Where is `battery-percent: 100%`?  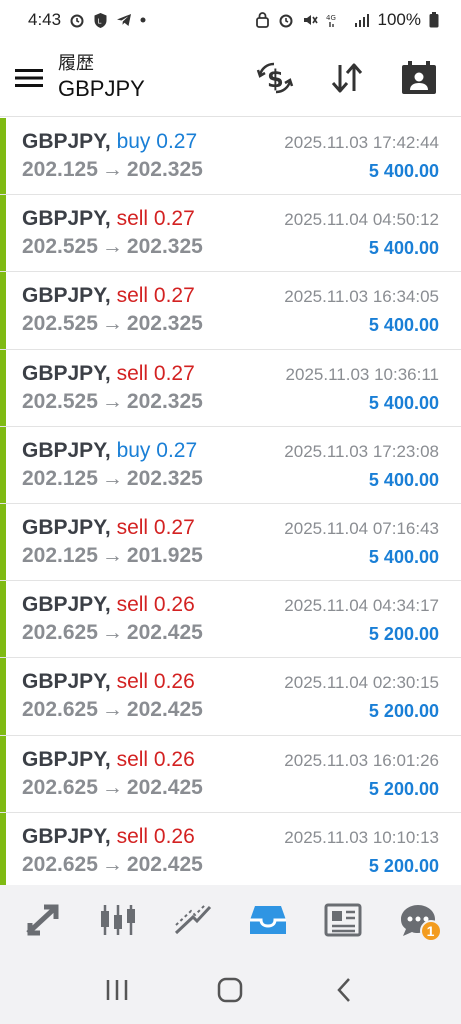
battery-percent: 100% is located at coordinates (399, 19).